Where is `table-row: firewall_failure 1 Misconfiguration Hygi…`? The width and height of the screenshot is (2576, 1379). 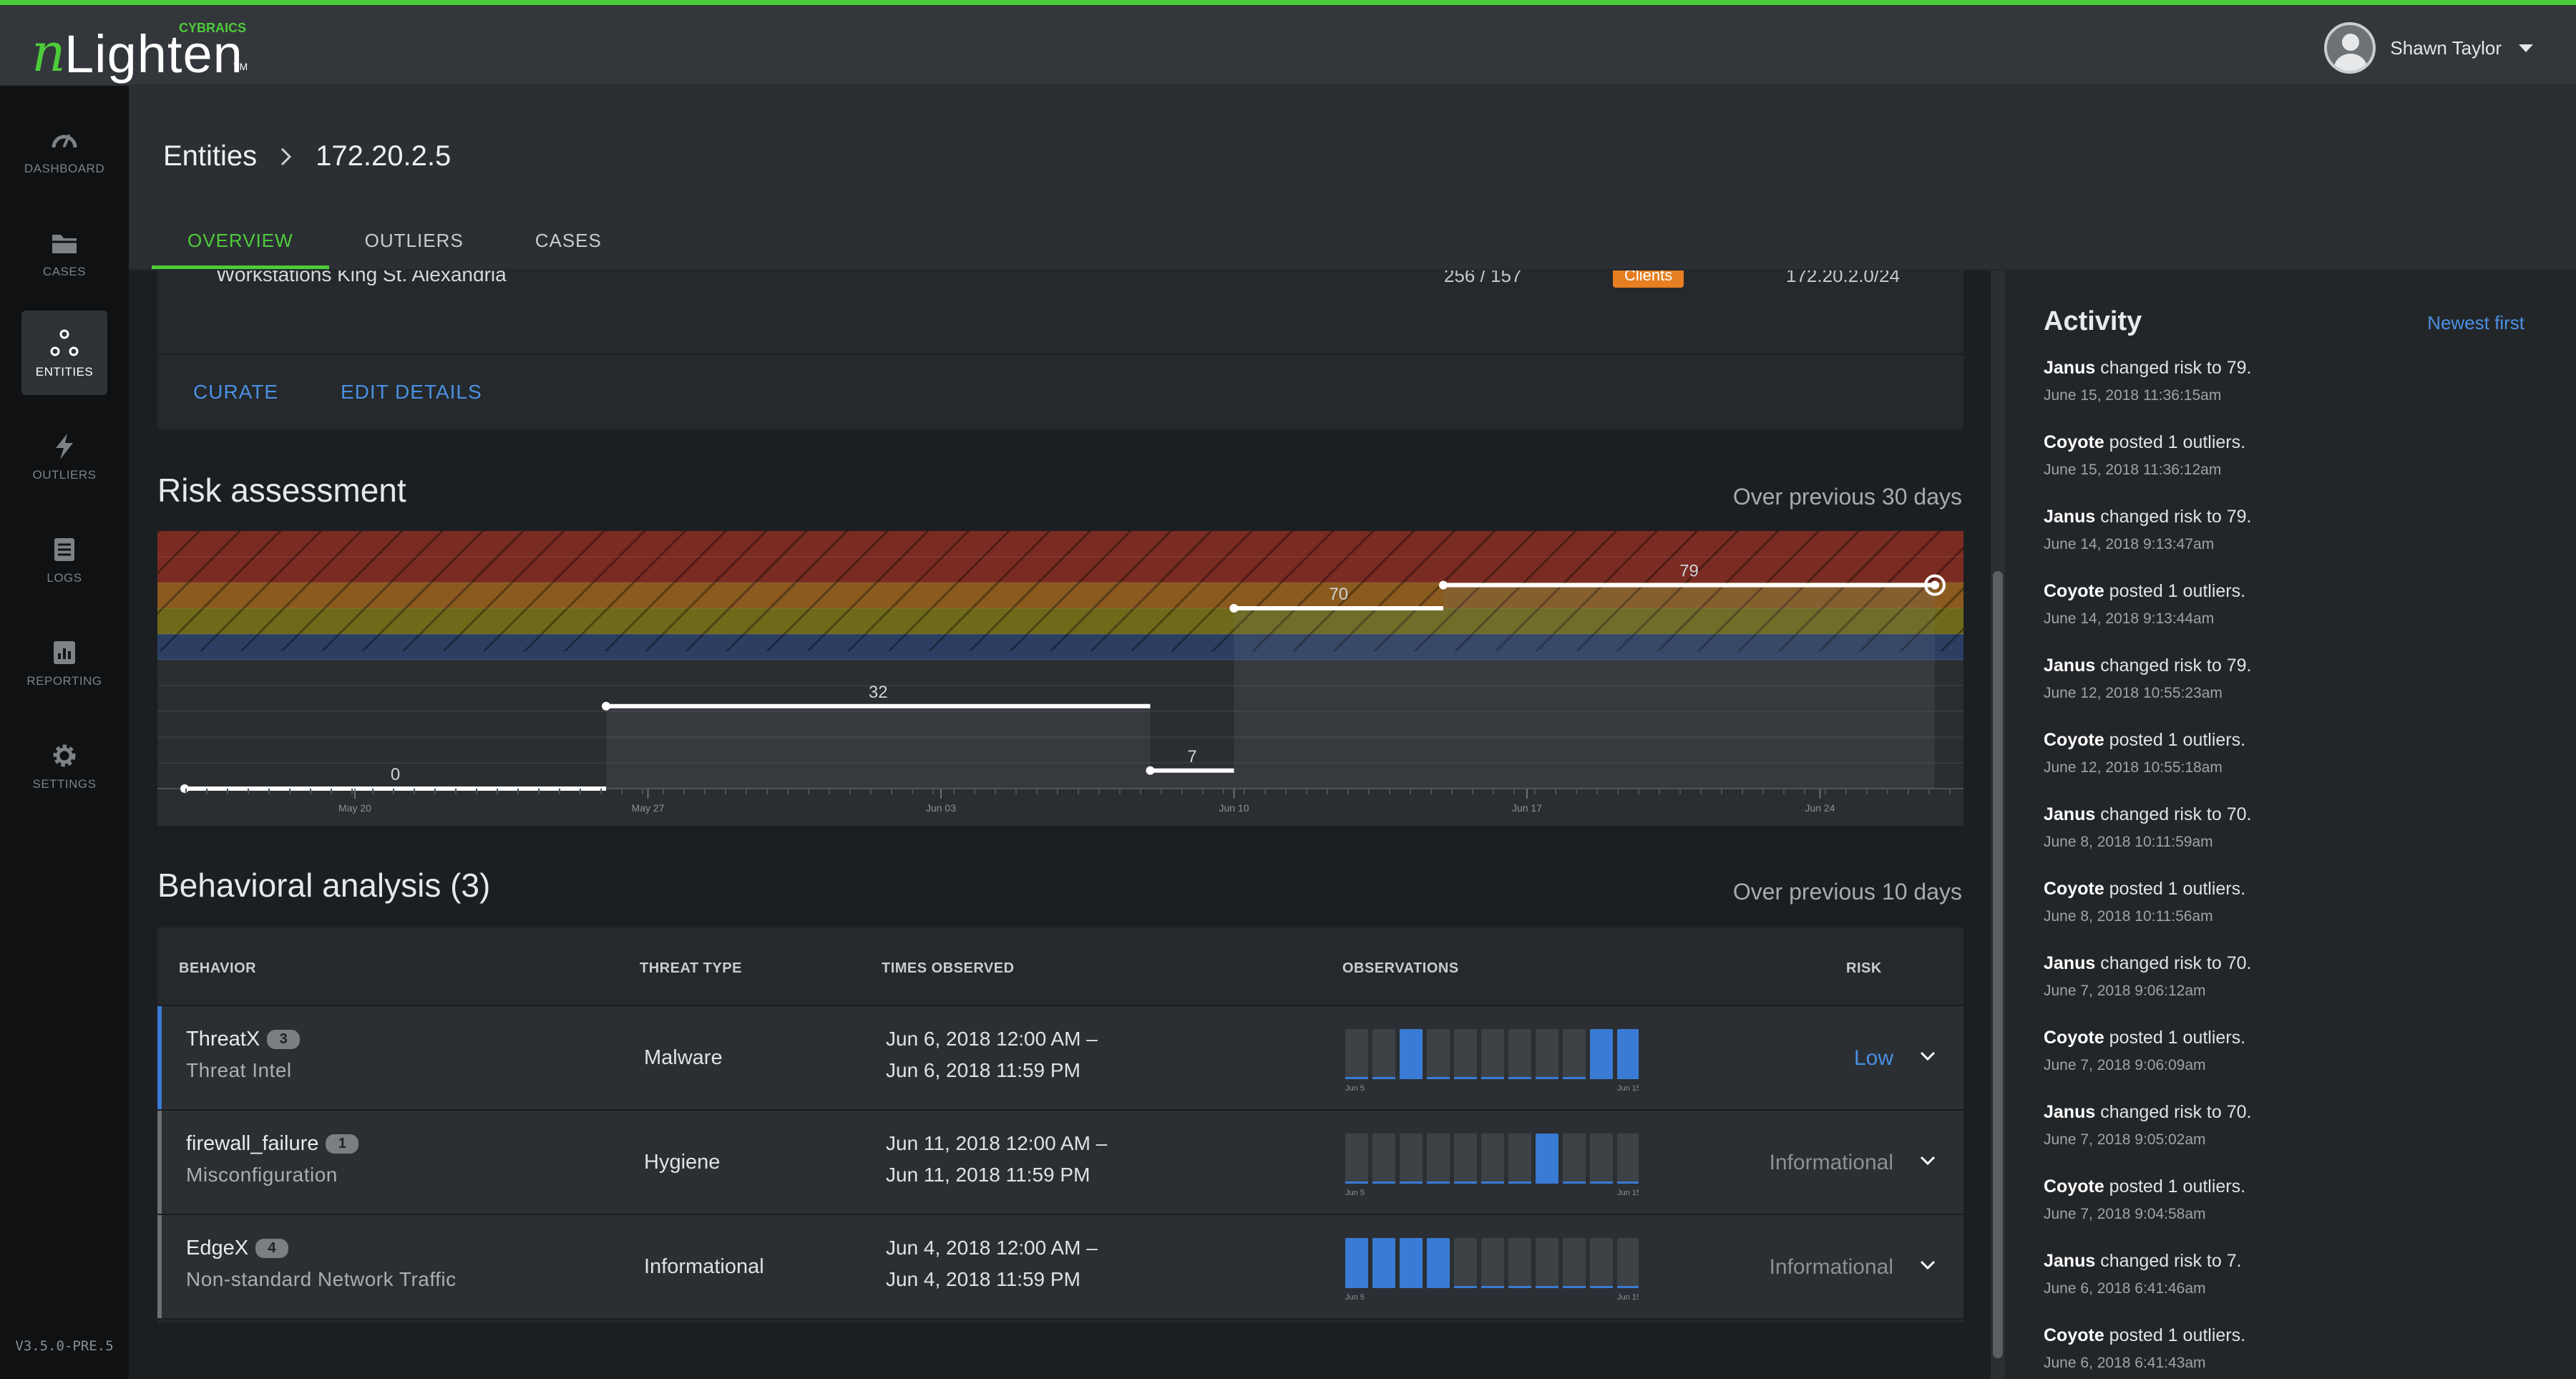 table-row: firewall_failure 1 Misconfiguration Hygi… is located at coordinates (1060, 1163).